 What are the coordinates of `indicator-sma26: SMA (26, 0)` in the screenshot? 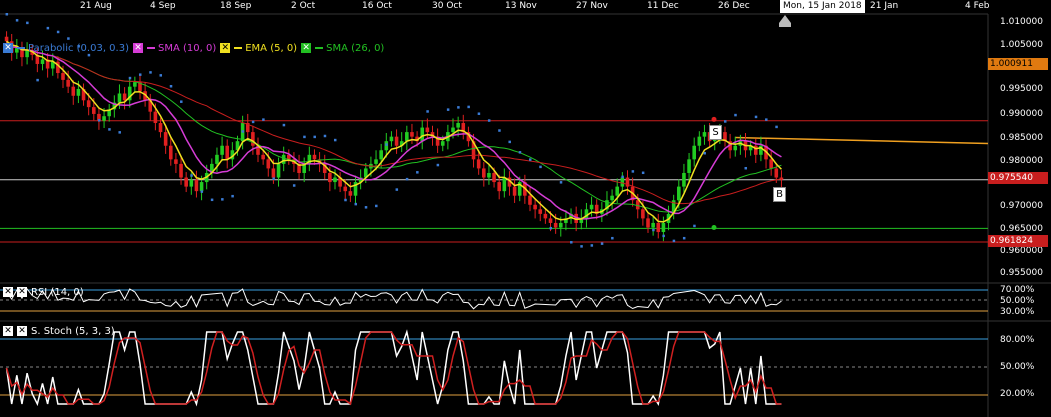 It's located at (349, 48).